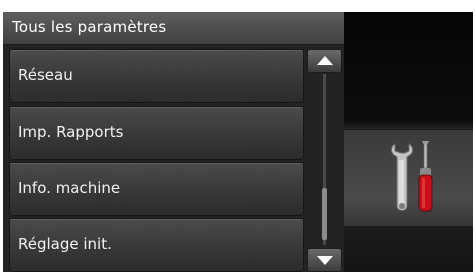  Describe the element at coordinates (156, 76) in the screenshot. I see `menu-item-reseau: Réseau` at that location.